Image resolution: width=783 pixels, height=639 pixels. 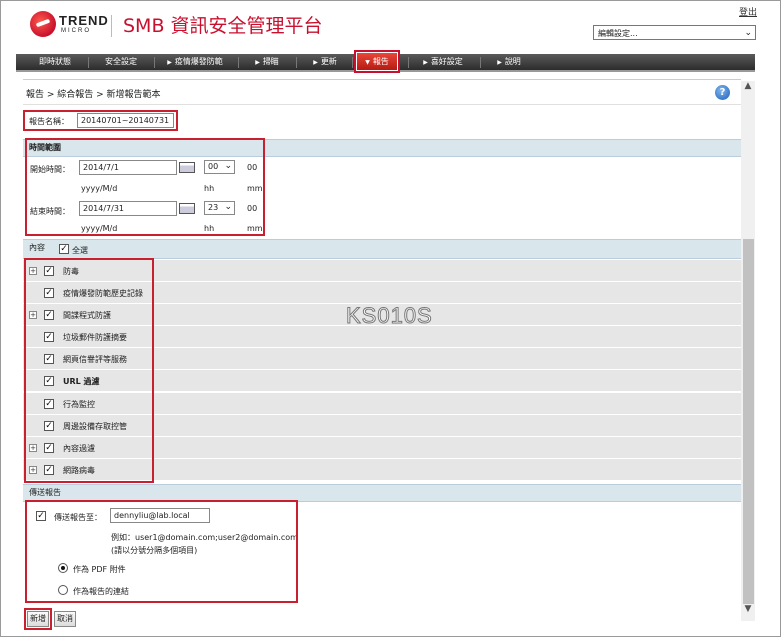 I want to click on send-report-highlight, so click(x=161, y=551).